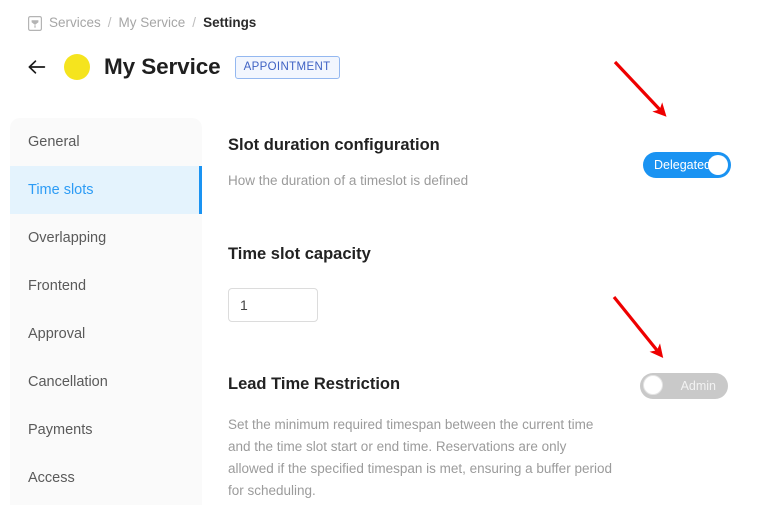  What do you see at coordinates (493, 282) in the screenshot?
I see `section-time-slot-capacity: Time slot capacity` at bounding box center [493, 282].